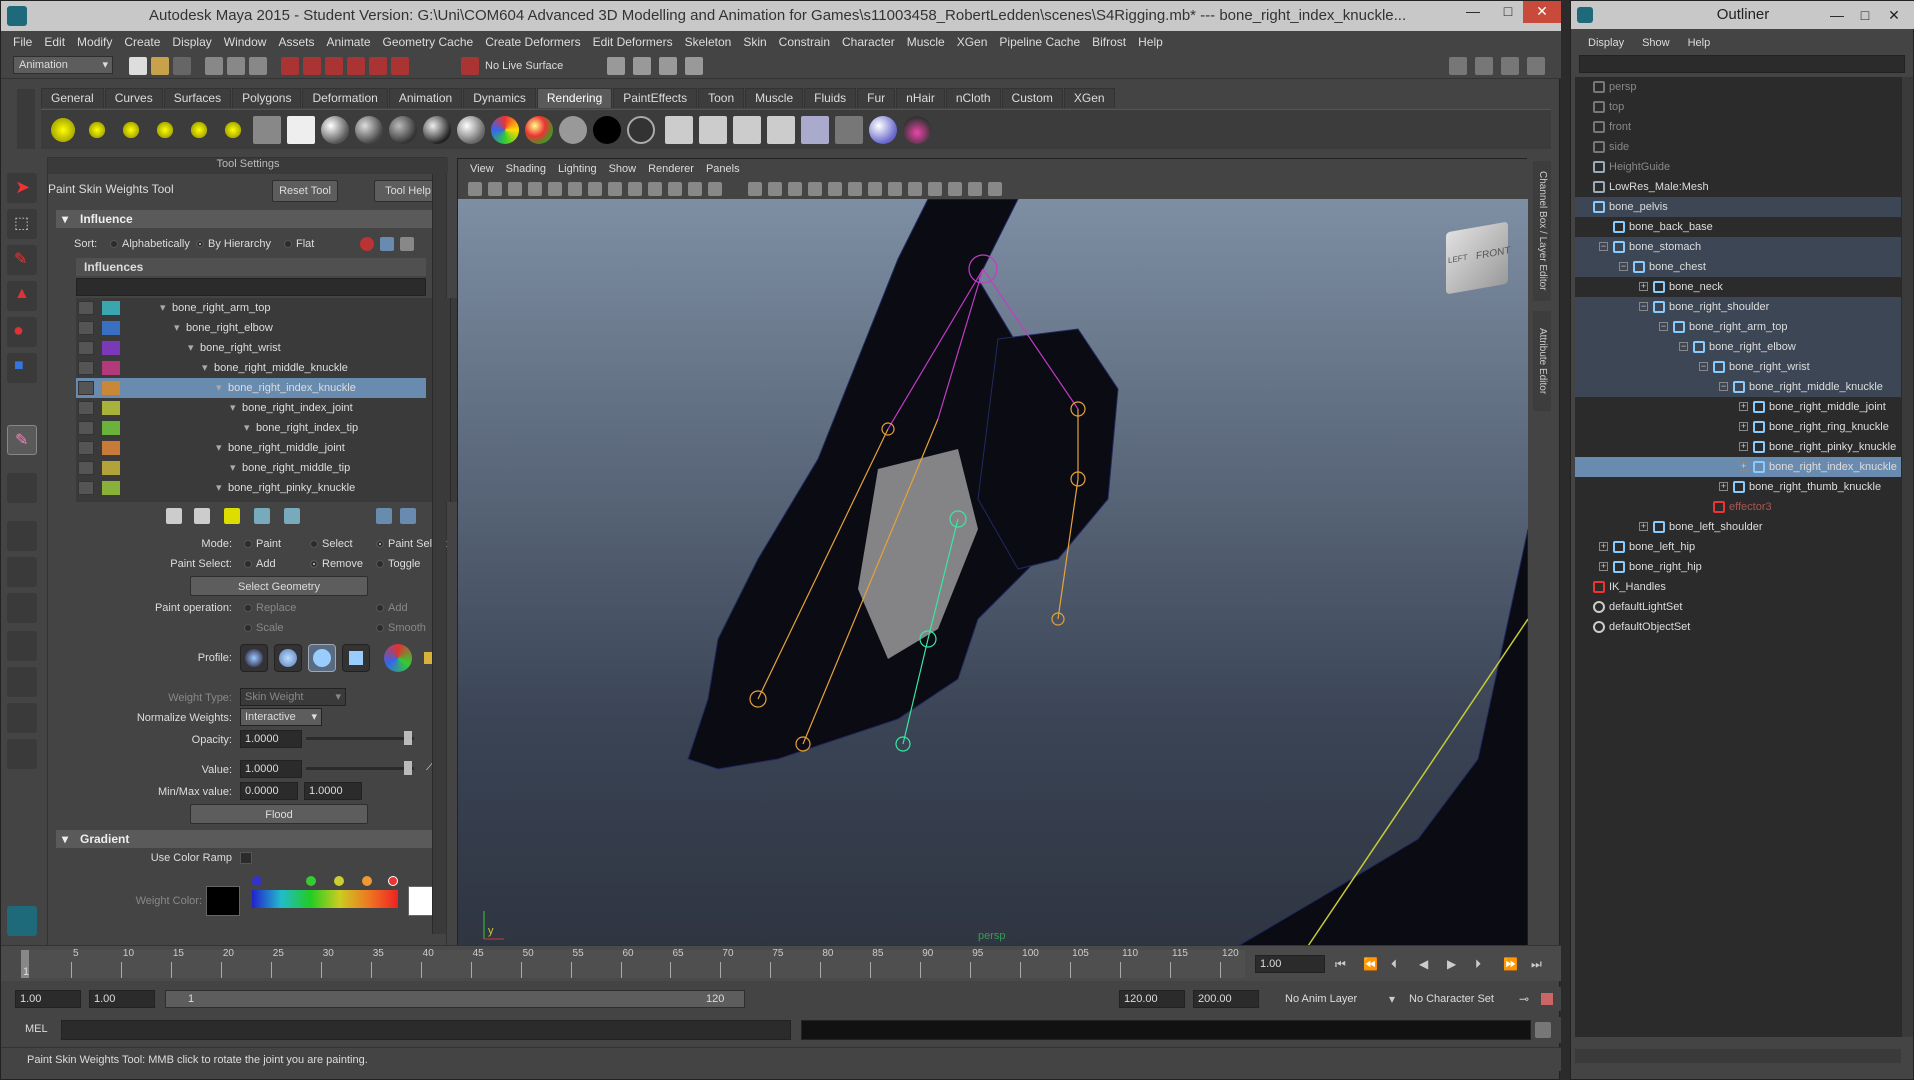  I want to click on viewport-menu-shading: Shading, so click(526, 169).